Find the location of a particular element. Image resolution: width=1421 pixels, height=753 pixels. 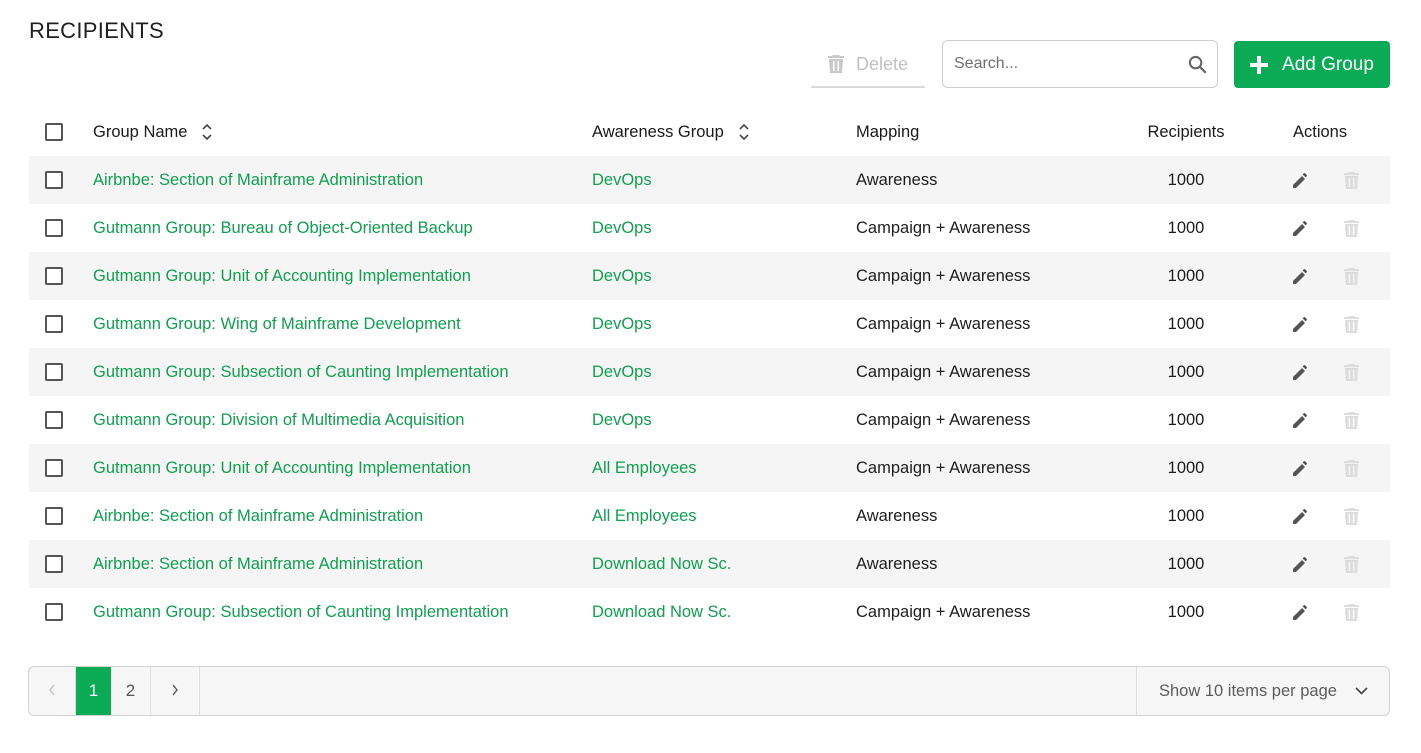

column-header-recipients: Recipients is located at coordinates (1186, 132).